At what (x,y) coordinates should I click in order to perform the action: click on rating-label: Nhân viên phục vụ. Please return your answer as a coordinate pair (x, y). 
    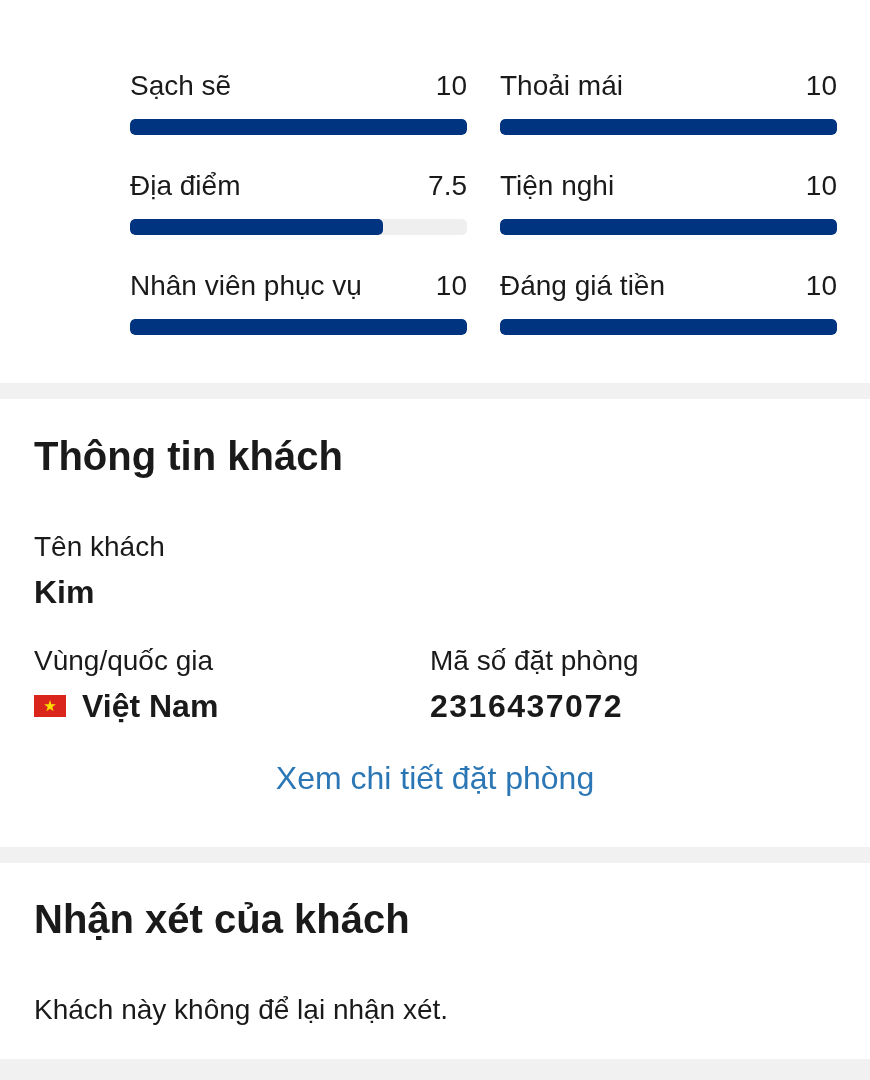
    Looking at the image, I should click on (246, 286).